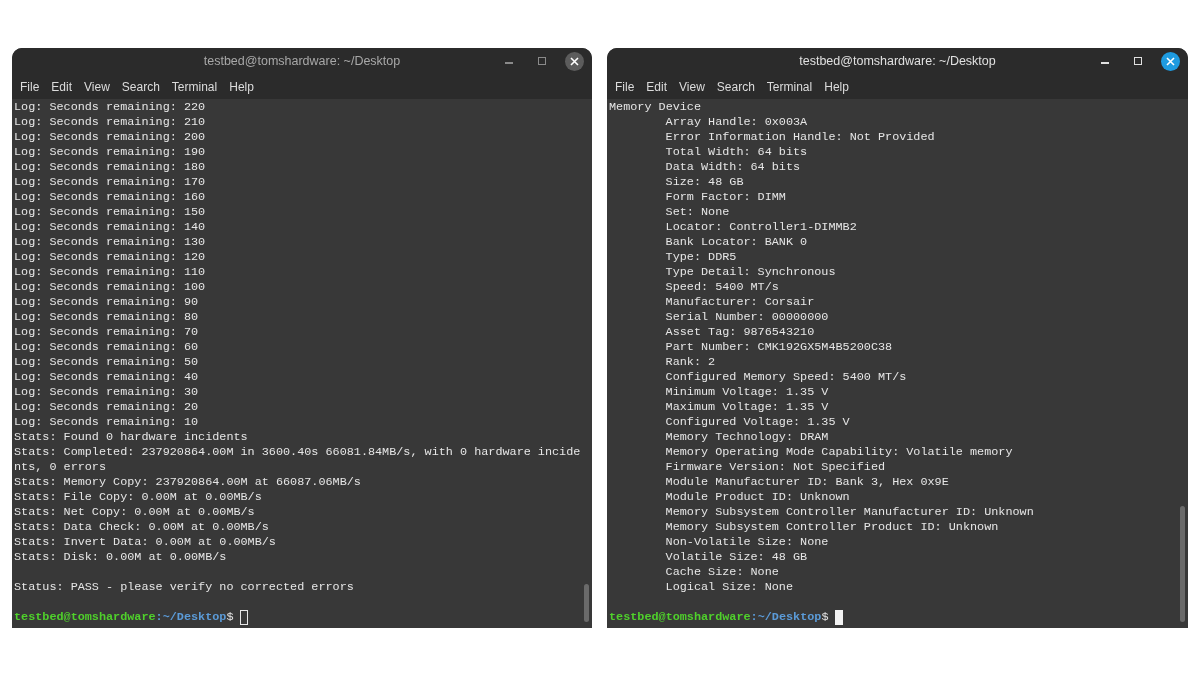 This screenshot has width=1200, height=675. What do you see at coordinates (775, 467) in the screenshot?
I see `terminal-line: Firmware Version: Not Specified` at bounding box center [775, 467].